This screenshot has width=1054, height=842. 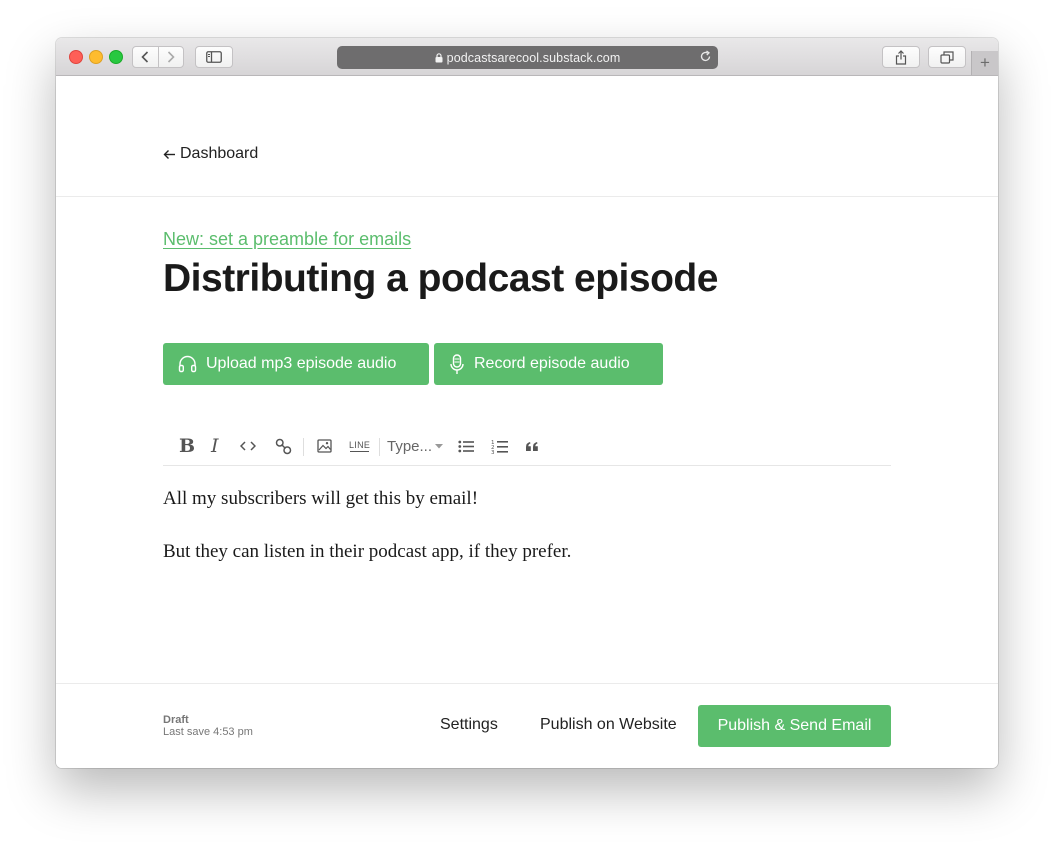 I want to click on back-arrow-icon, so click(x=169, y=154).